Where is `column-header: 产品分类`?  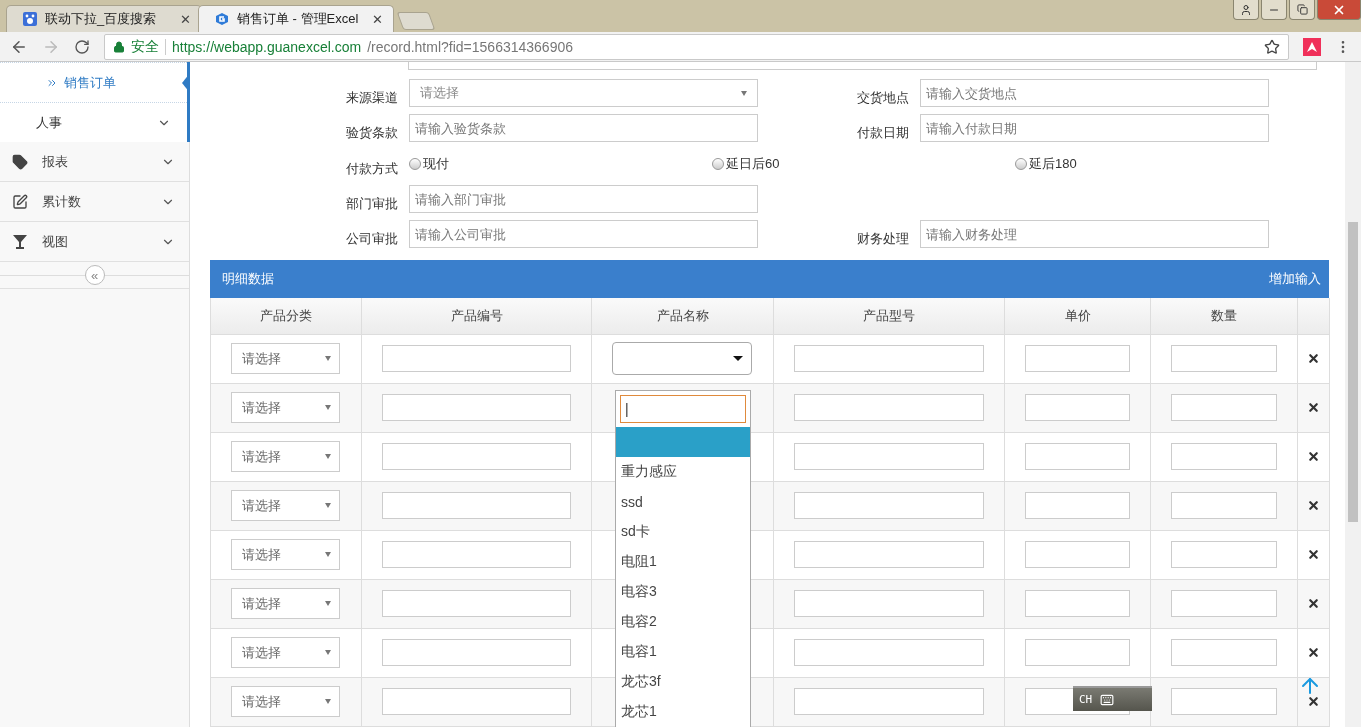
column-header: 产品分类 is located at coordinates (286, 316).